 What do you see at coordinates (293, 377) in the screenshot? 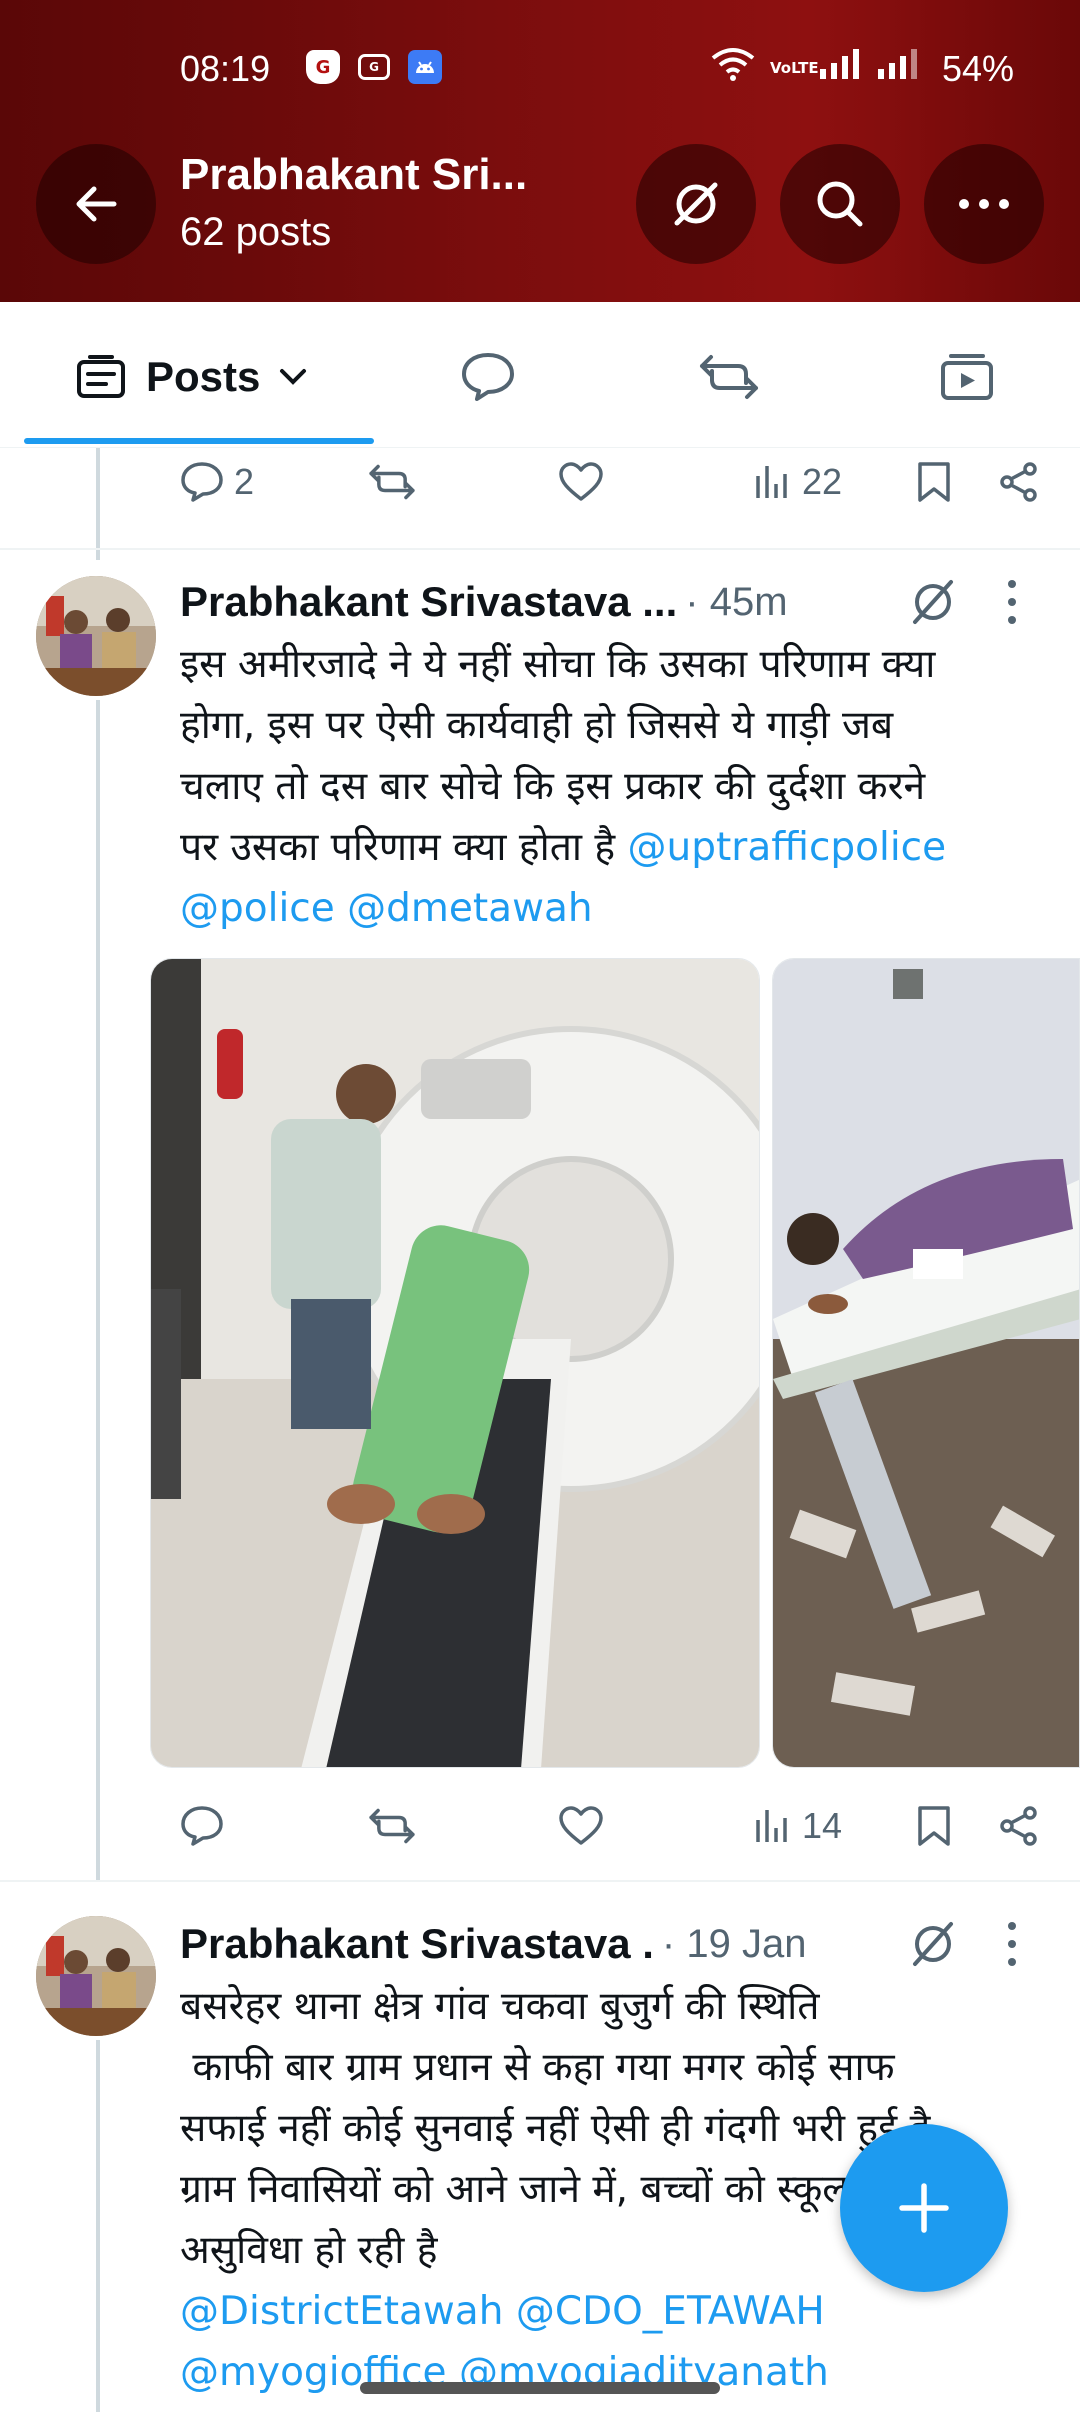
I see `chevron-down-icon` at bounding box center [293, 377].